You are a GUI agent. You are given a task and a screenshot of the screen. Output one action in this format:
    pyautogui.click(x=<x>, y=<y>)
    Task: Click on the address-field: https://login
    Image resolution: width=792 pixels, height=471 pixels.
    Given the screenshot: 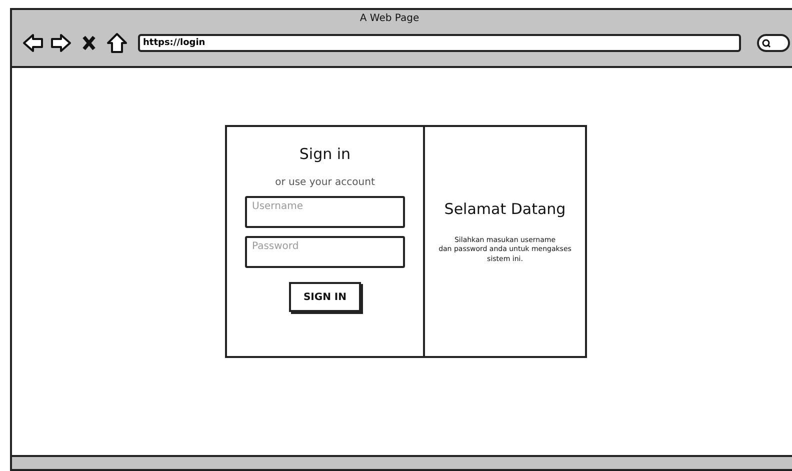 What is the action you would take?
    pyautogui.click(x=439, y=43)
    